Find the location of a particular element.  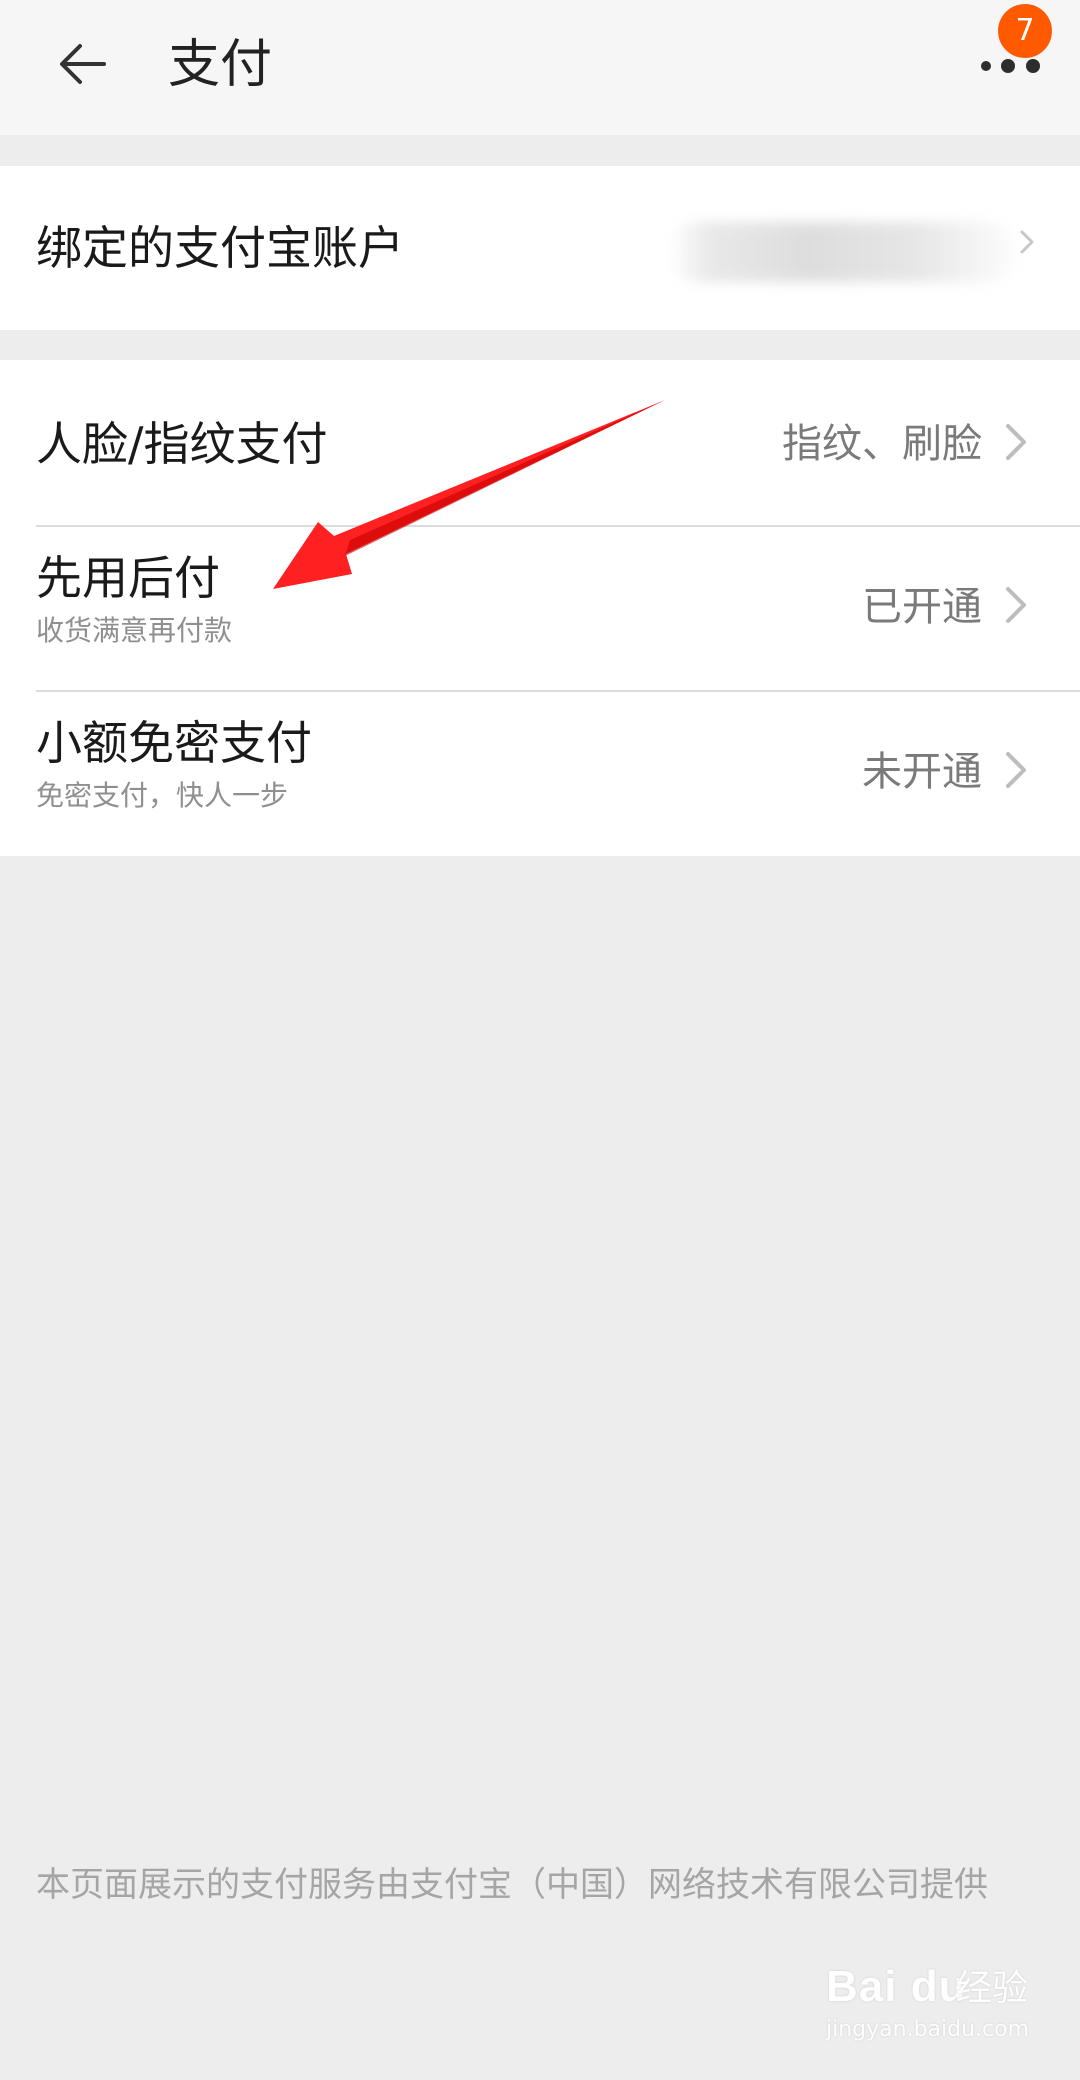

face-fingerprint-pay-row: 人脸/指纹支付 指纹、刷脸 is located at coordinates (540, 442).